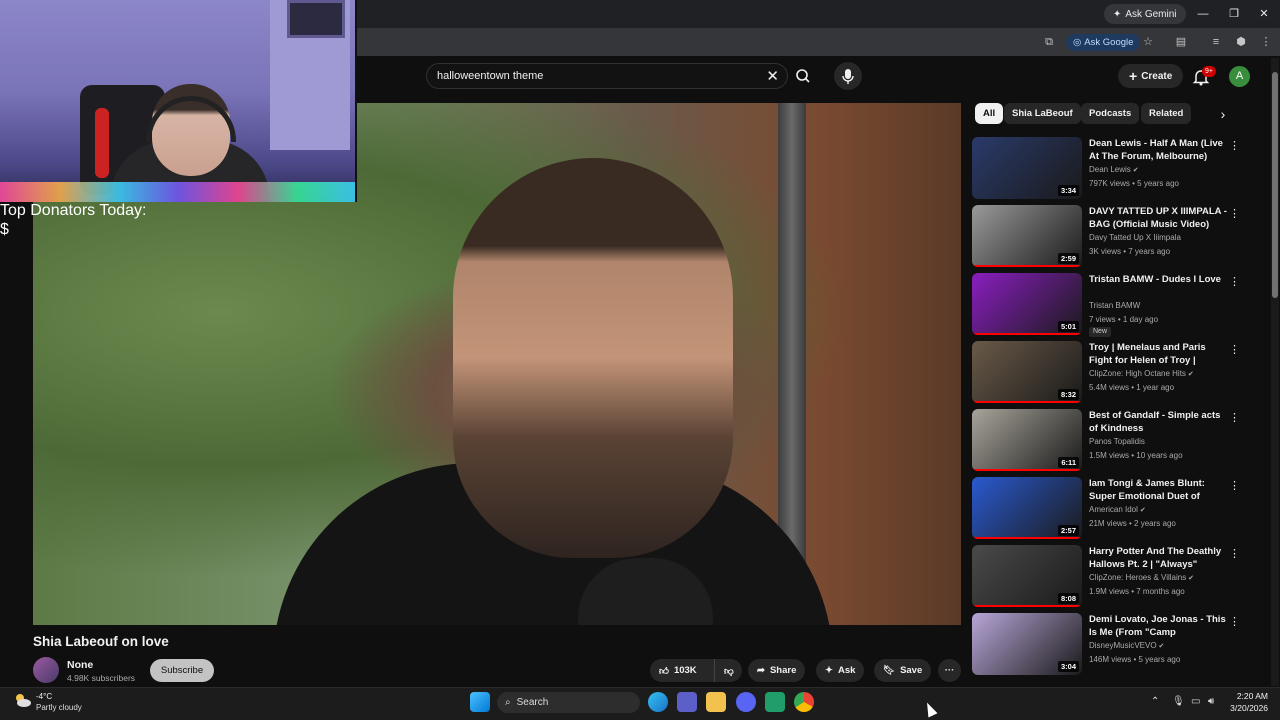 The height and width of the screenshot is (720, 1280). Describe the element at coordinates (1141, 373) in the screenshot. I see `recommendation-channel: ClipZone: High Octane Hits ✔` at that location.